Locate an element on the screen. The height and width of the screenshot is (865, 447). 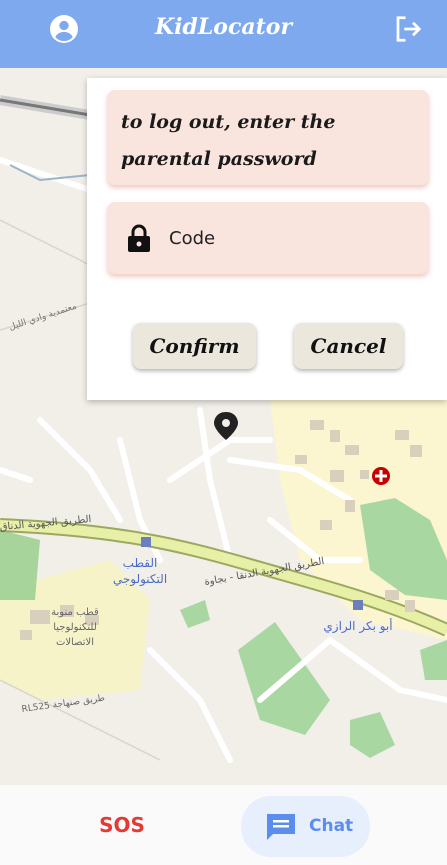
location-pin-dot is located at coordinates (226, 423).